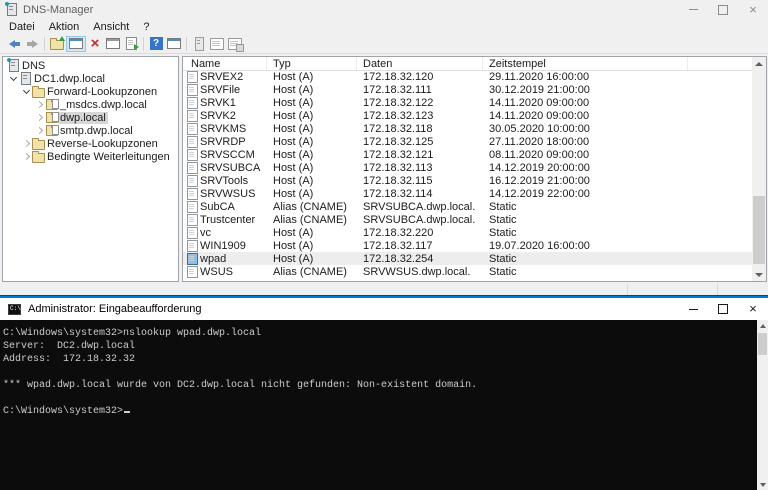 The width and height of the screenshot is (768, 490). I want to click on record-timestamp: Static, so click(503, 206).